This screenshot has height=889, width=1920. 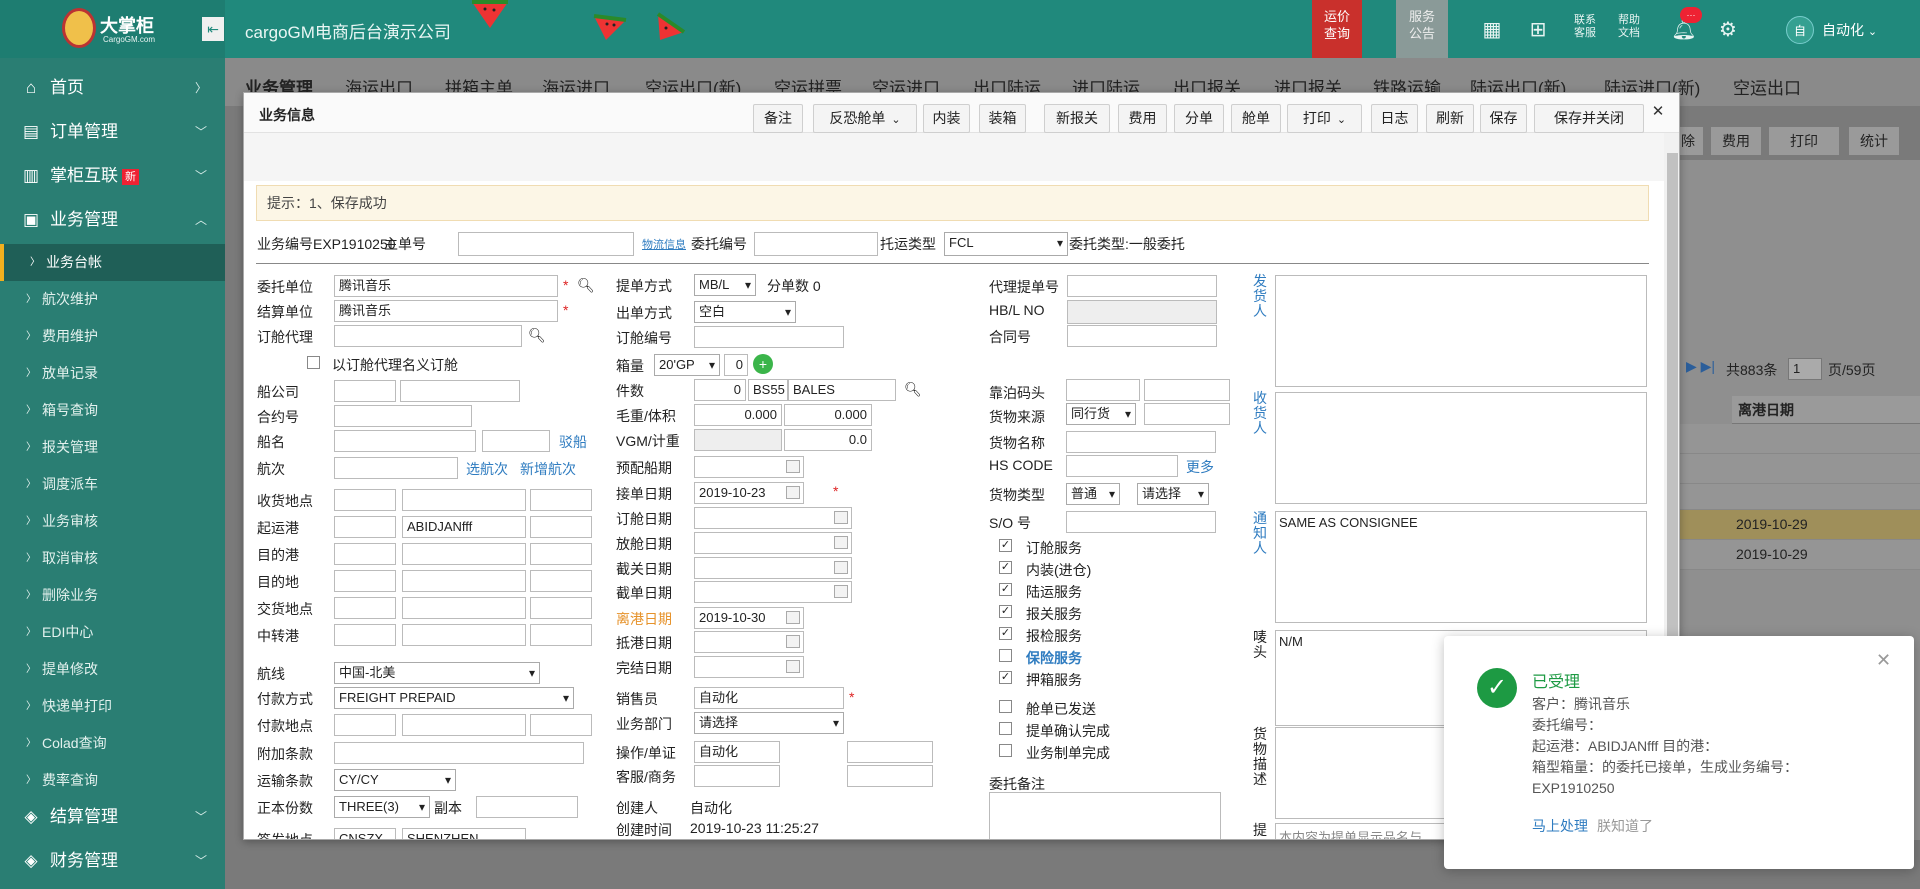 What do you see at coordinates (1394, 118) in the screenshot?
I see `toolbar-button: 日志` at bounding box center [1394, 118].